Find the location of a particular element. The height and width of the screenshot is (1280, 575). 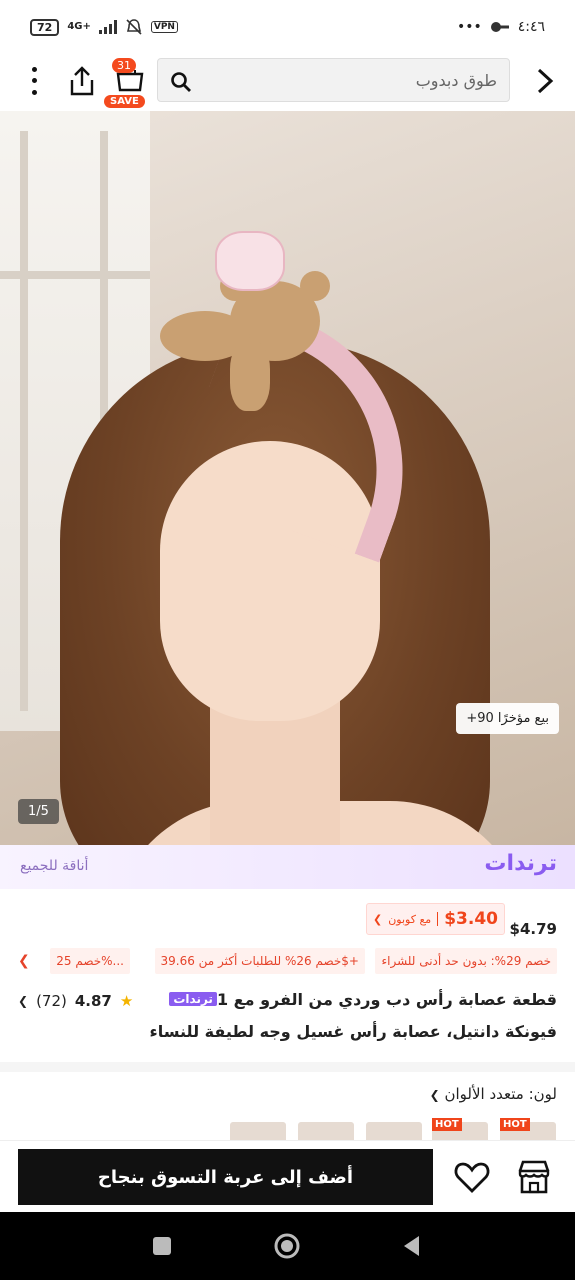

signal-icon is located at coordinates (107, 27).